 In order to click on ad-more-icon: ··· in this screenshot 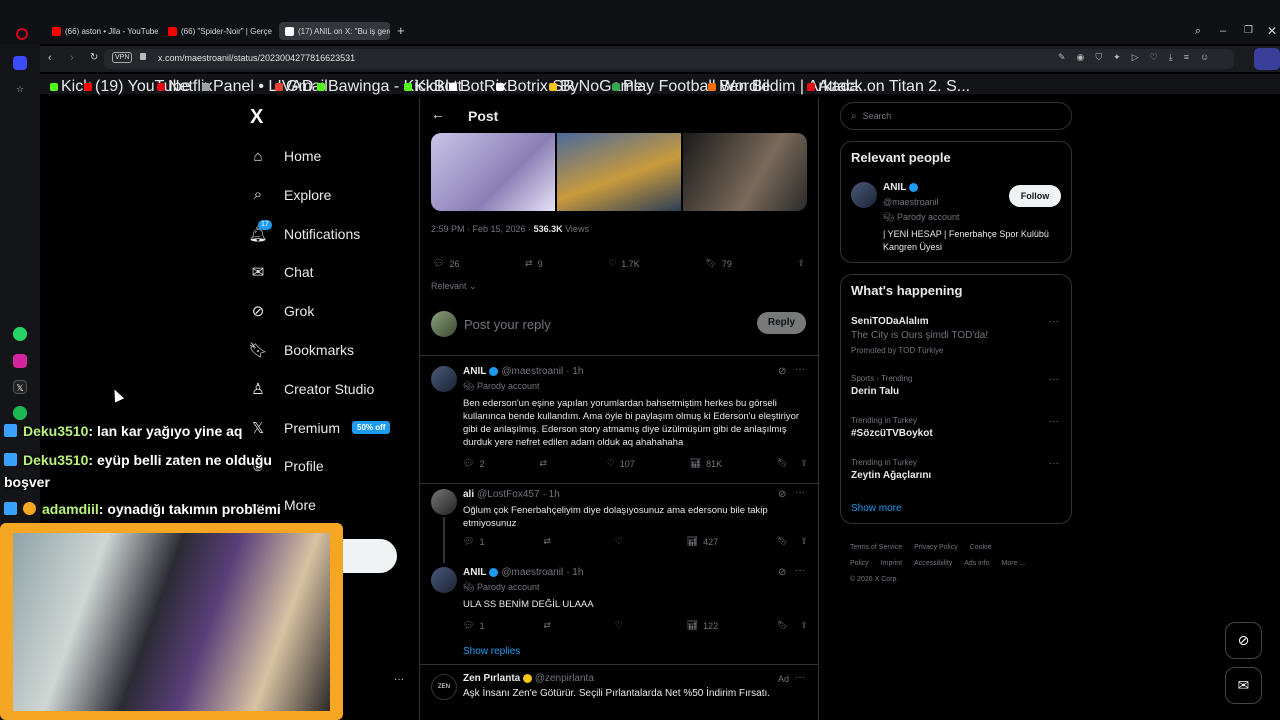, I will do `click(800, 677)`.